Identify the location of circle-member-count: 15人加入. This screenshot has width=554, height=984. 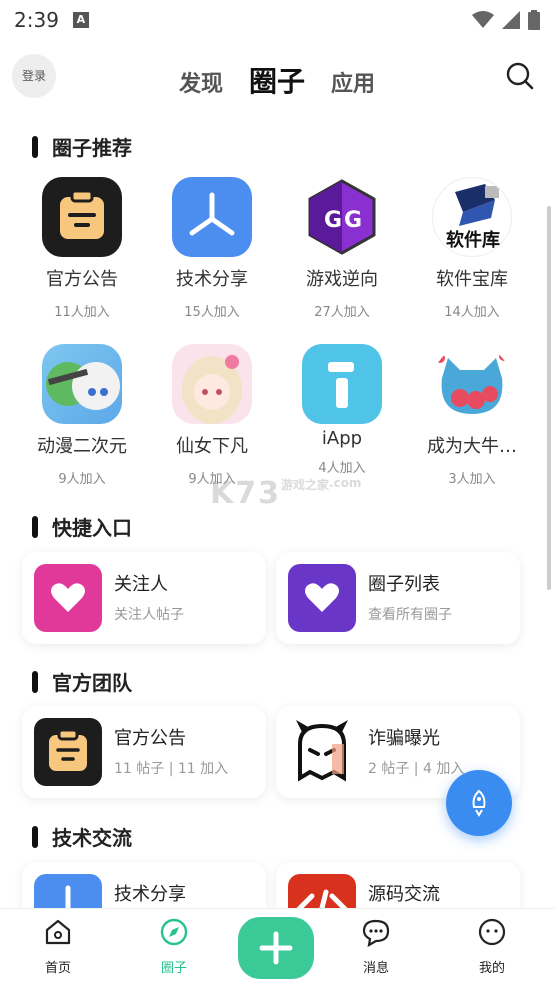
(212, 312).